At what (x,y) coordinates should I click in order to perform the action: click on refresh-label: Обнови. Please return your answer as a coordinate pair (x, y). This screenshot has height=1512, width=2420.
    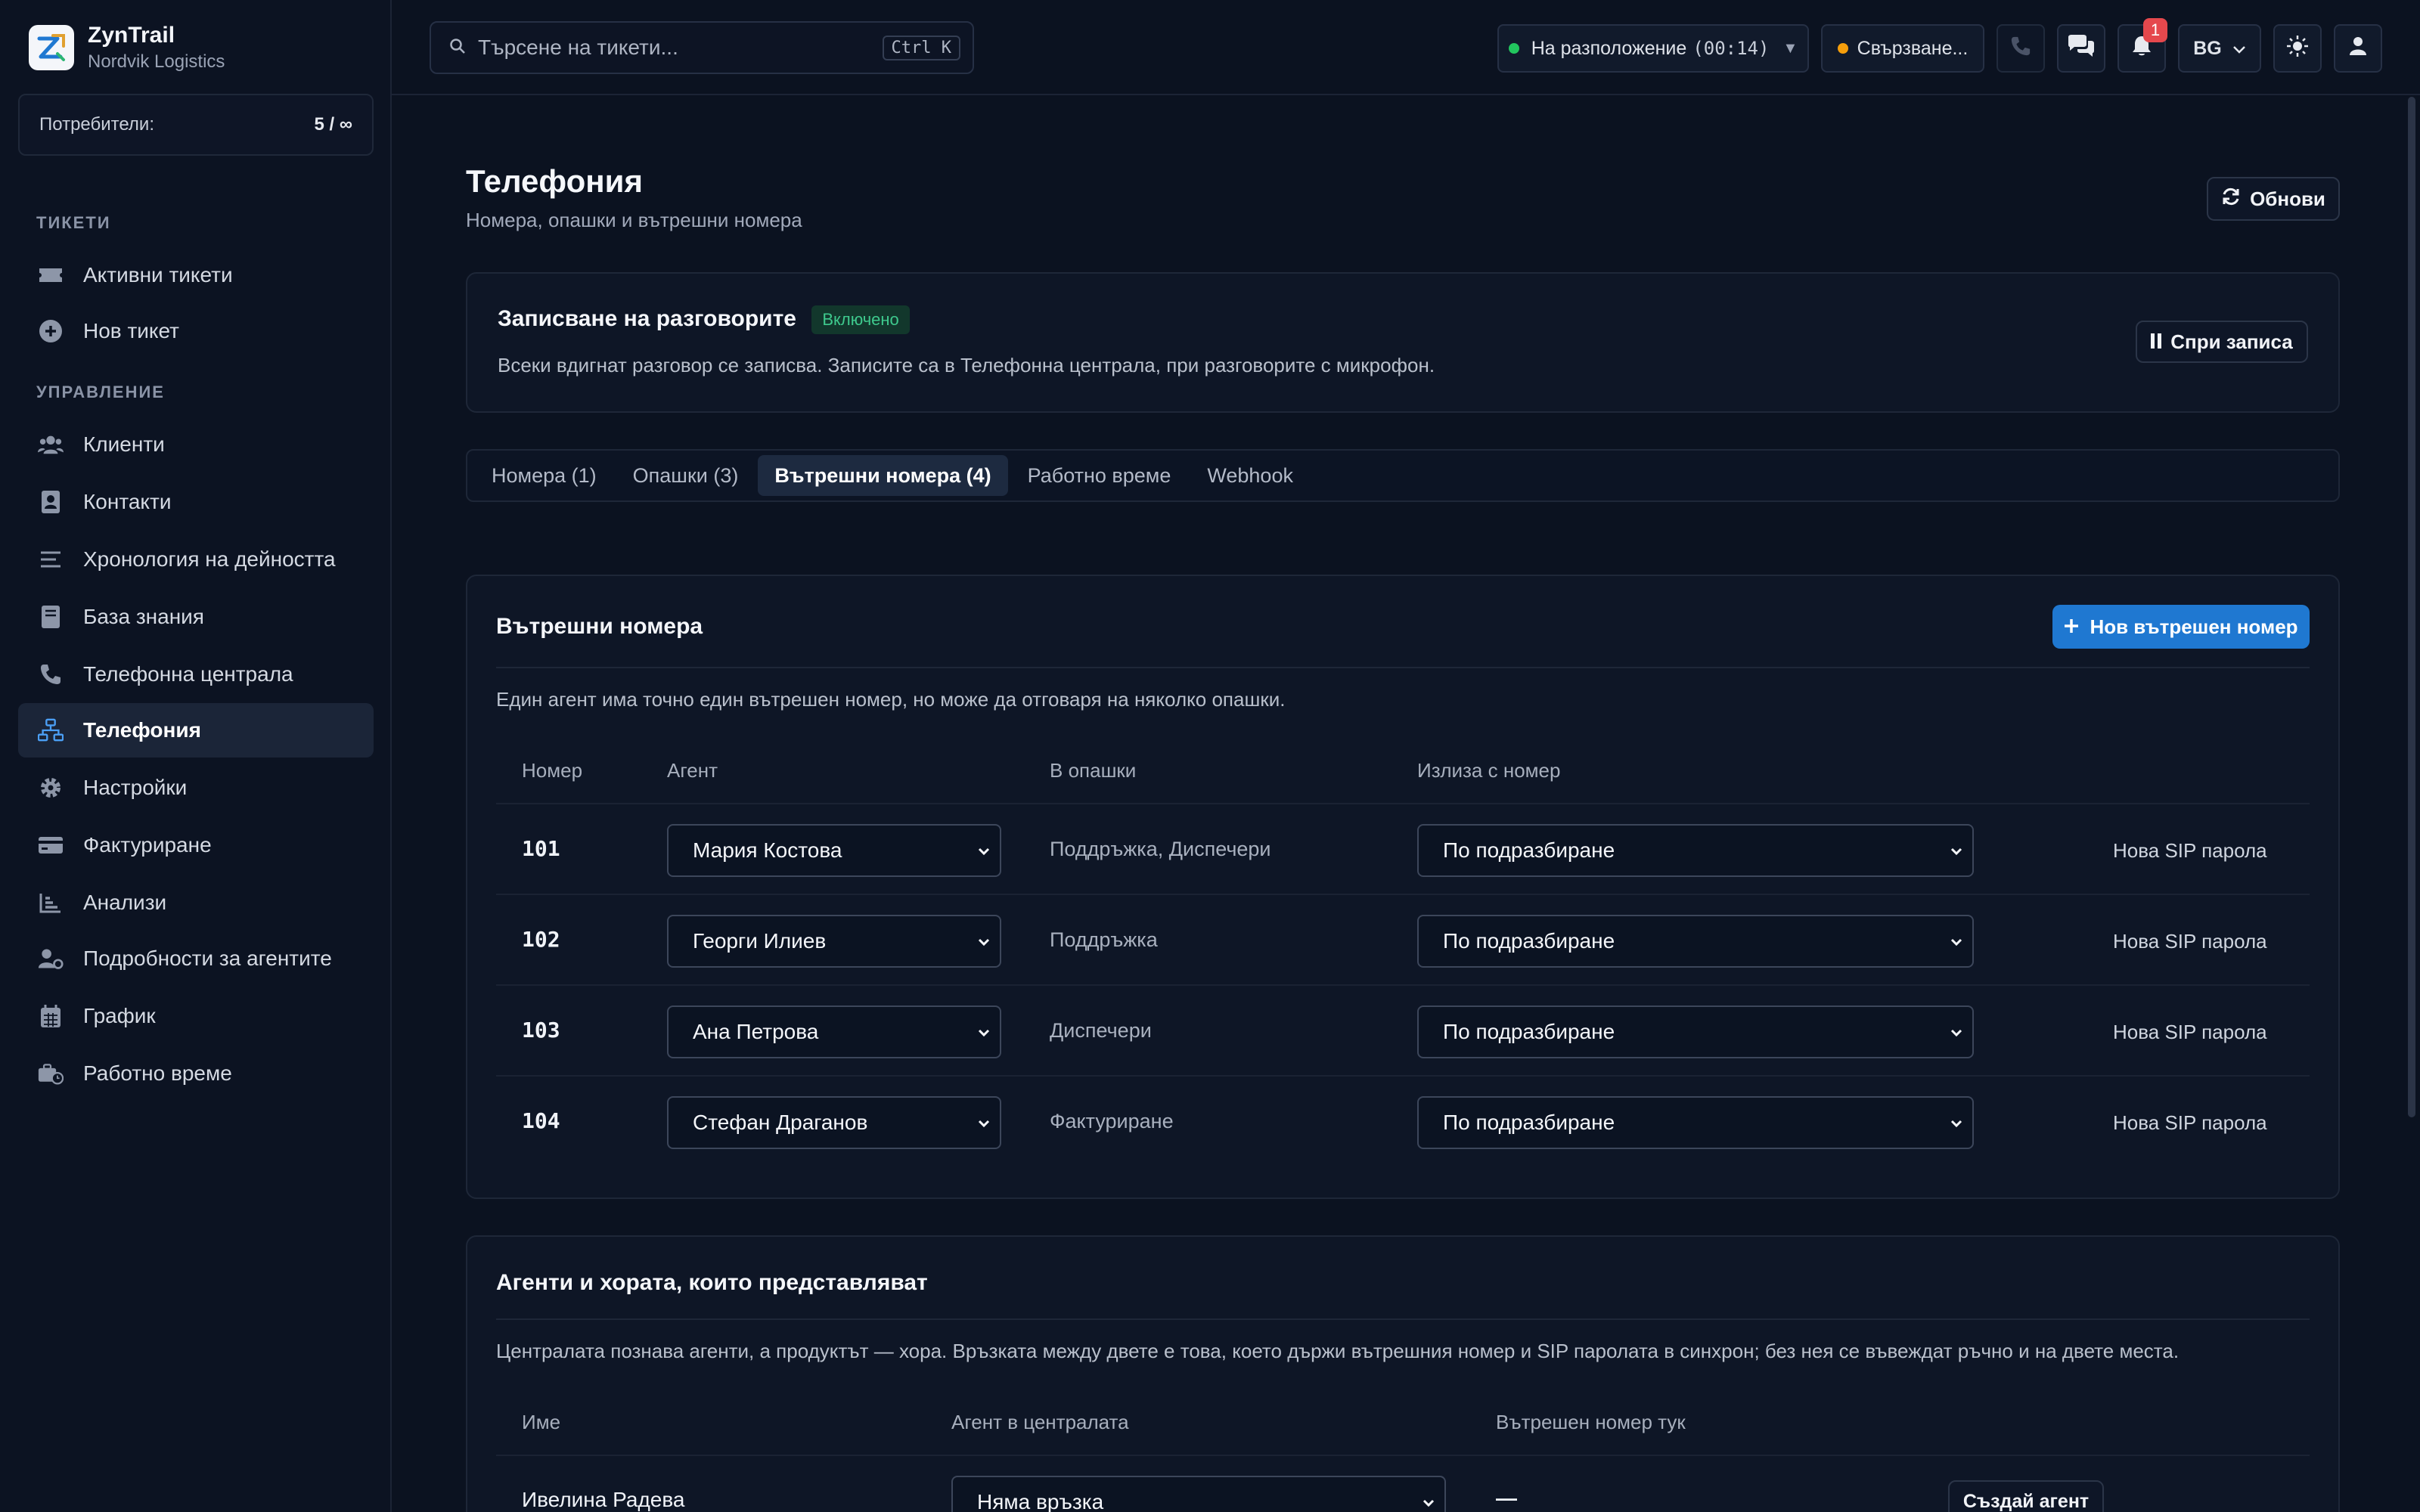
    Looking at the image, I should click on (2287, 198).